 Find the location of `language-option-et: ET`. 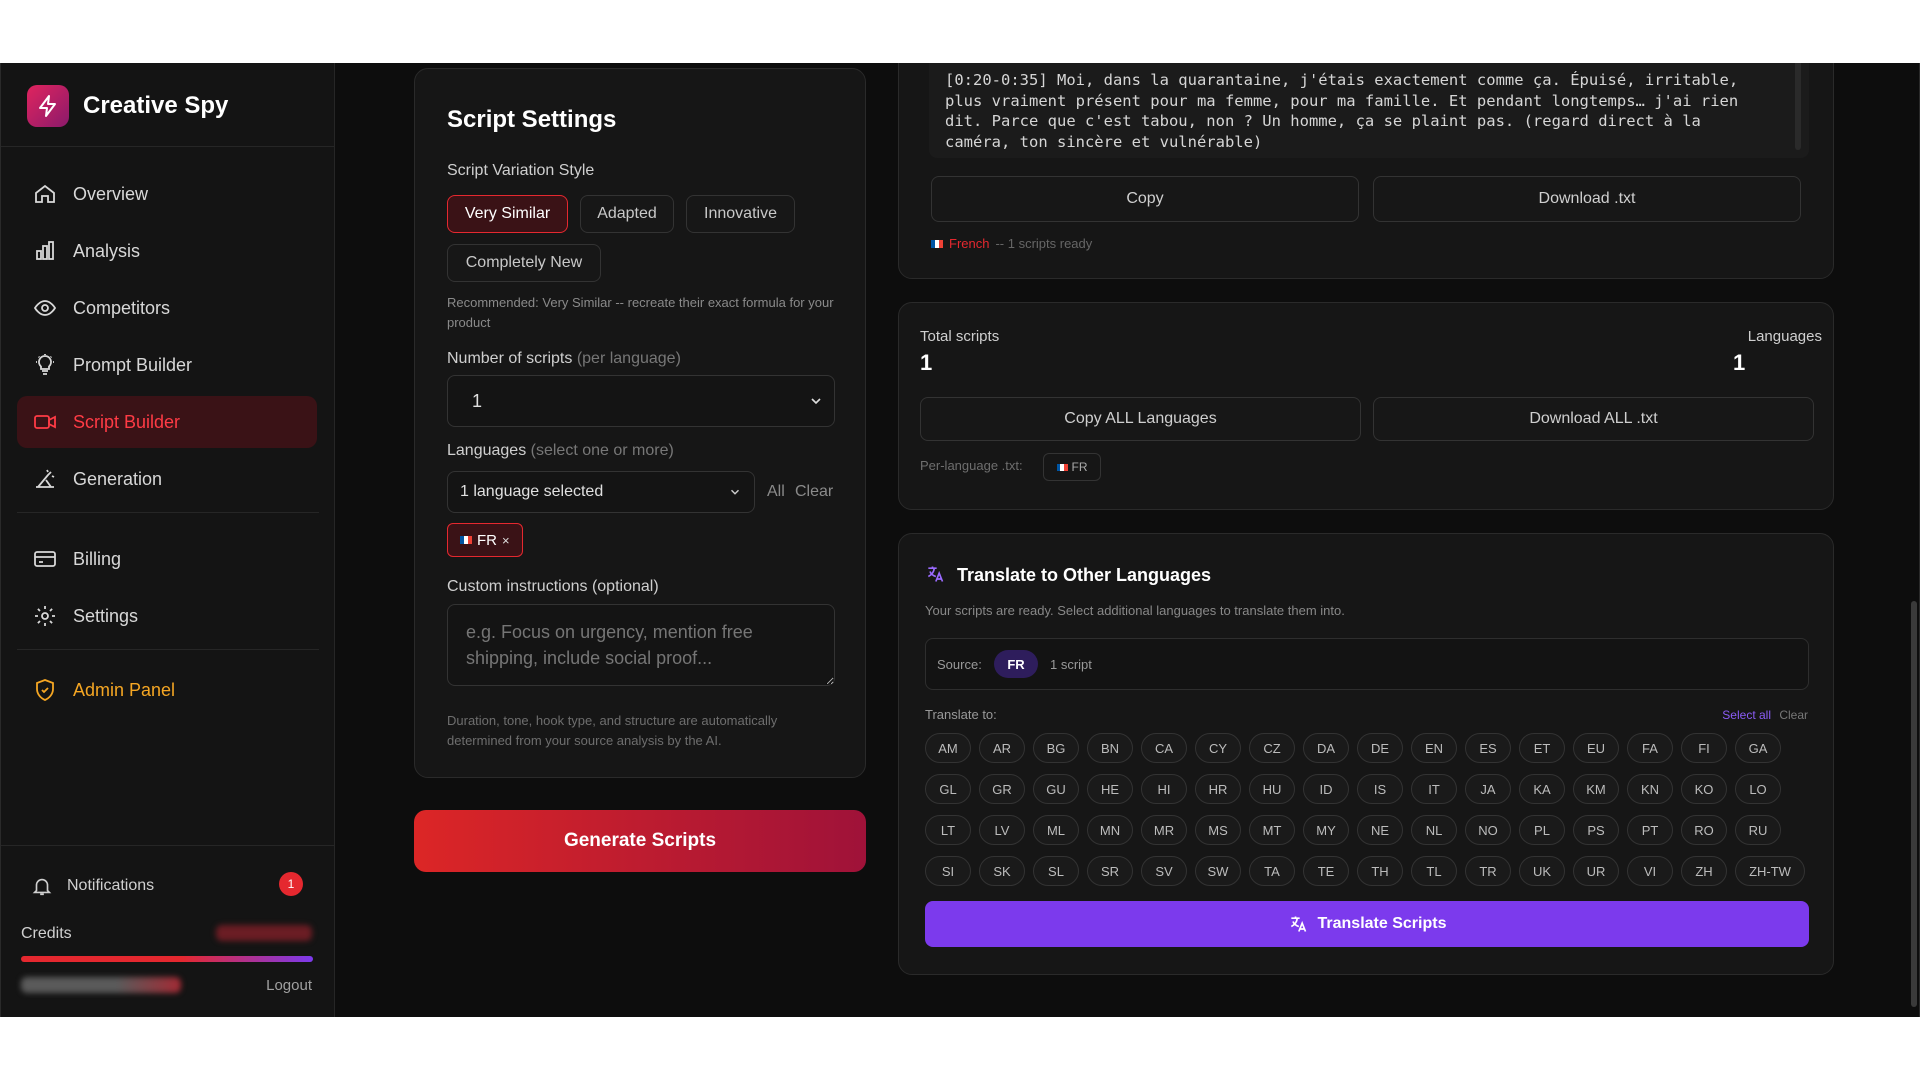

language-option-et: ET is located at coordinates (1542, 748).